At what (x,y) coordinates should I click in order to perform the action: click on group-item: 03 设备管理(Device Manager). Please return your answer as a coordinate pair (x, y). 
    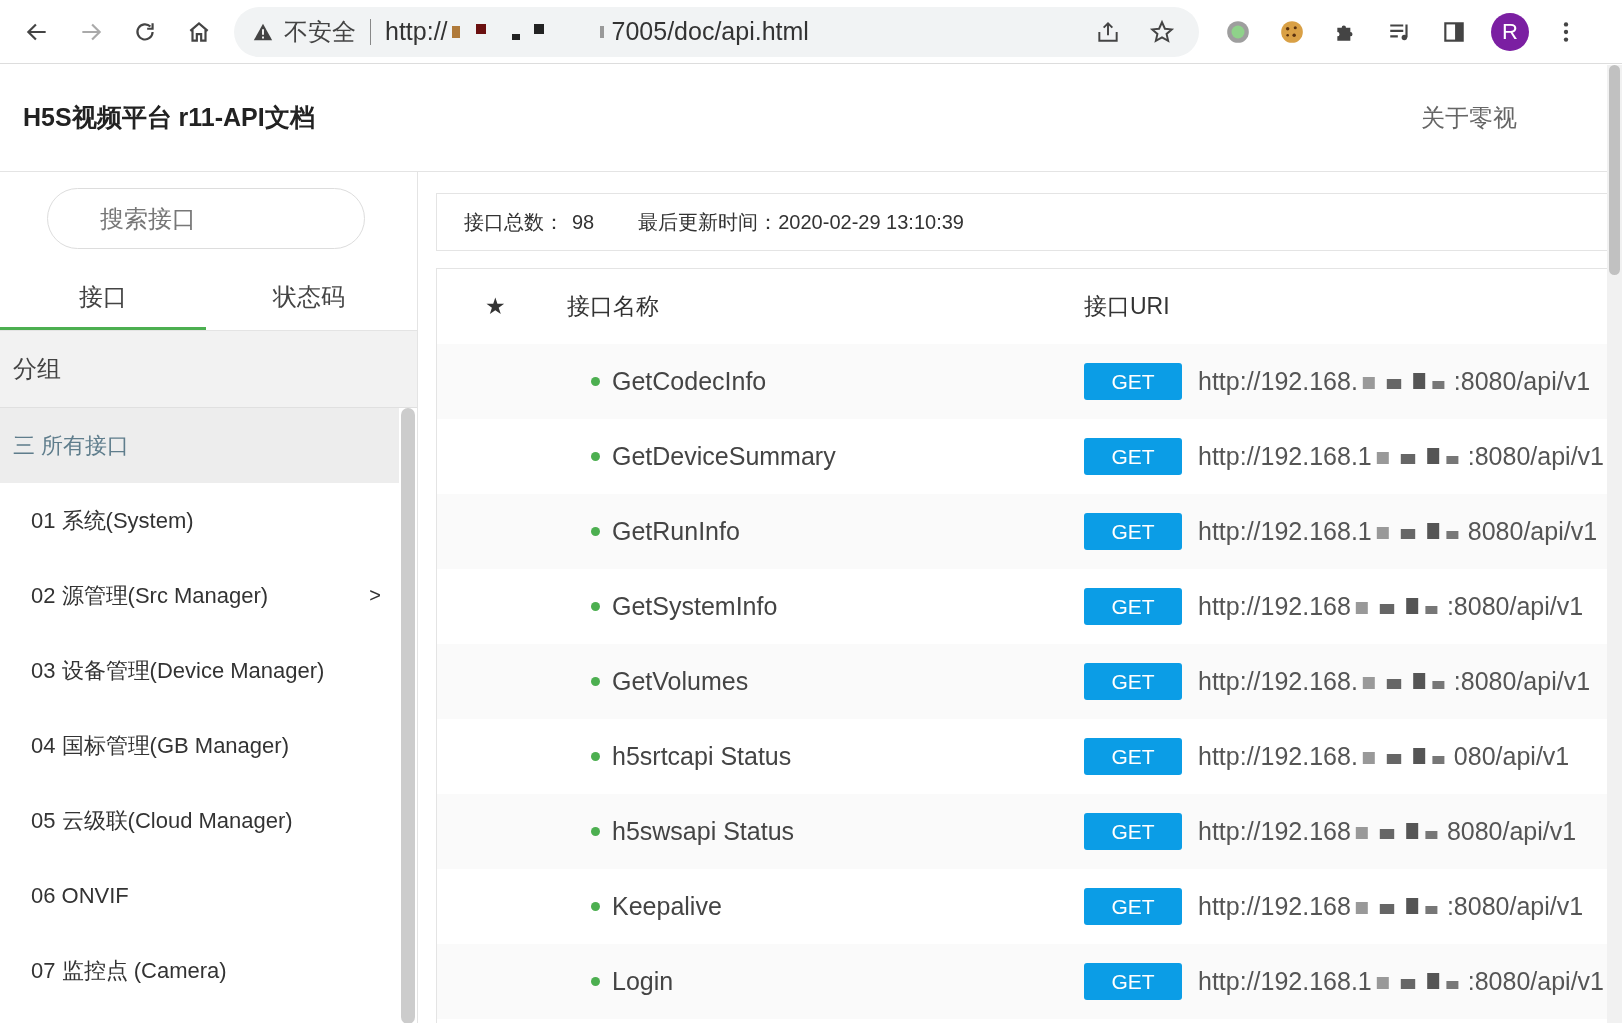
    Looking at the image, I should click on (199, 670).